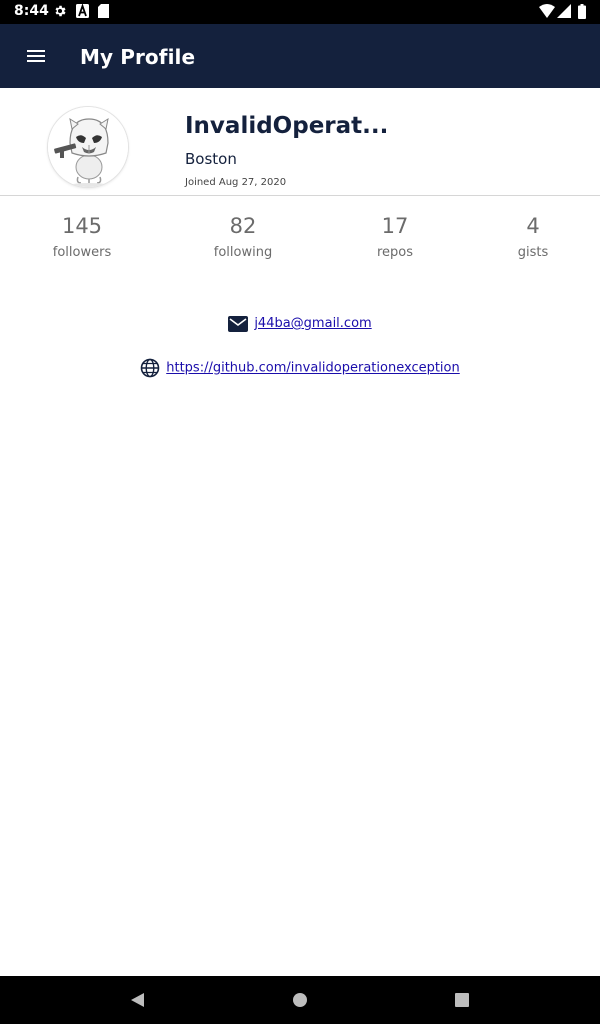 Image resolution: width=600 pixels, height=1024 pixels. I want to click on location: Boston, so click(211, 159).